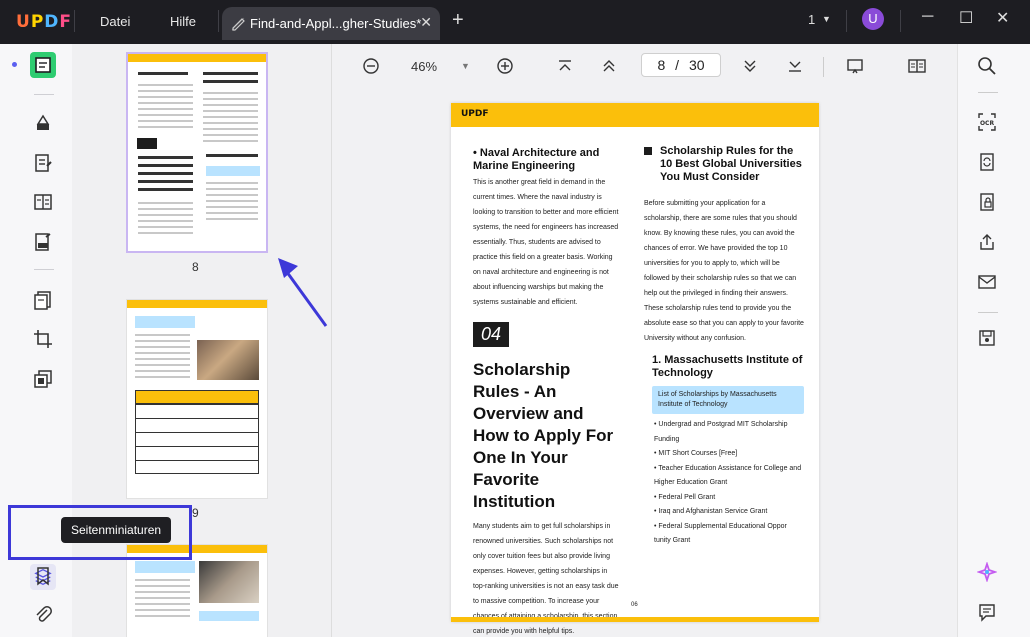  I want to click on menu-hilfe: Hilfe, so click(183, 21).